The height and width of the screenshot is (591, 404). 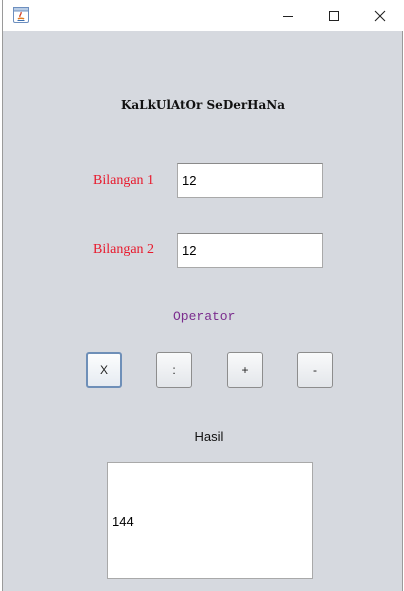 What do you see at coordinates (124, 249) in the screenshot?
I see `bilangan-2-label: Bilangan 2` at bounding box center [124, 249].